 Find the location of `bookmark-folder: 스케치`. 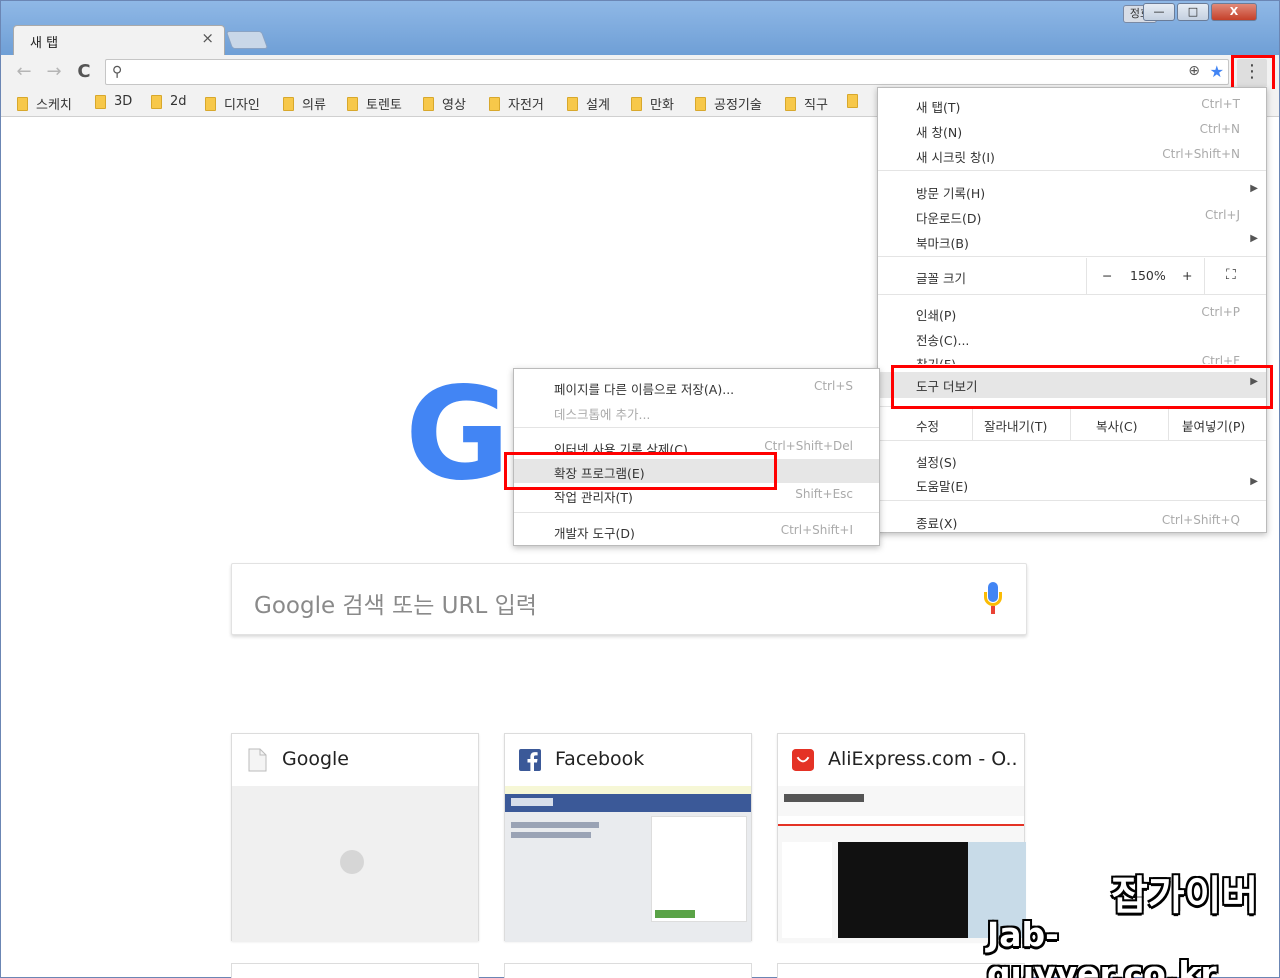

bookmark-folder: 스케치 is located at coordinates (44, 103).